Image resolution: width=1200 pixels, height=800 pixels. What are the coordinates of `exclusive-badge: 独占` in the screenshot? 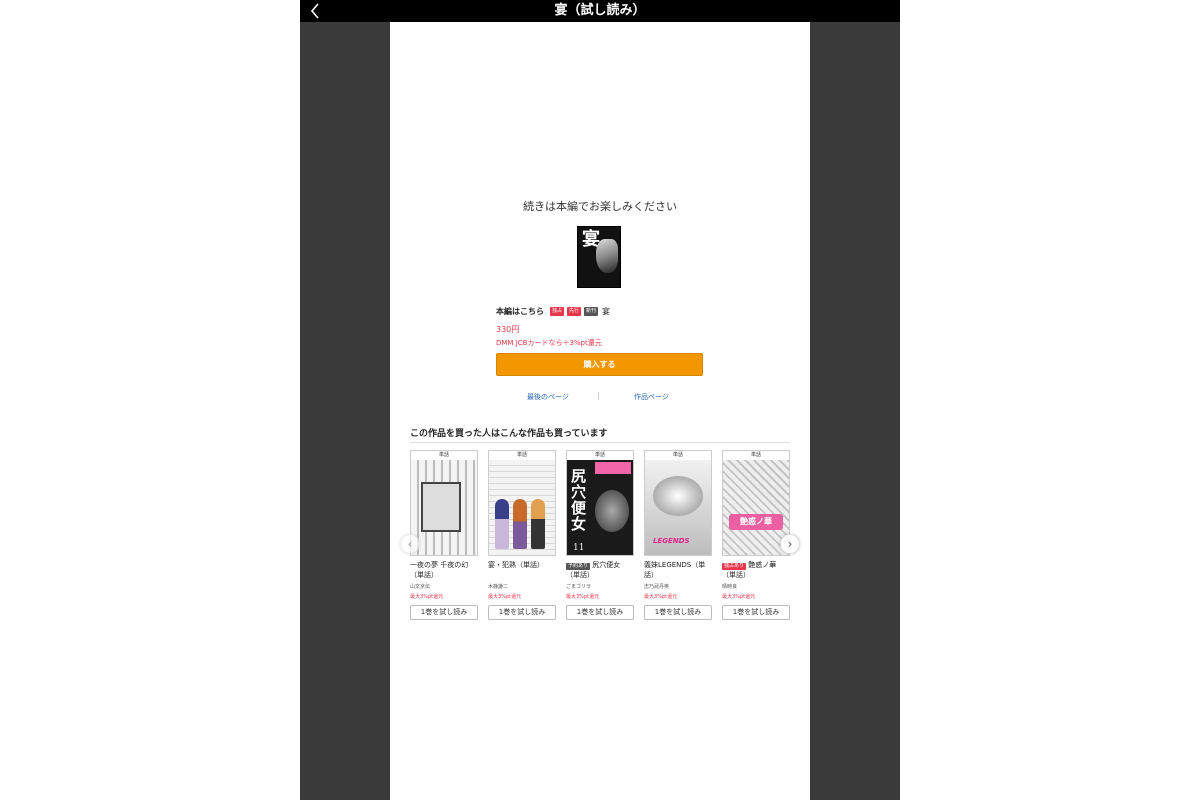 It's located at (557, 311).